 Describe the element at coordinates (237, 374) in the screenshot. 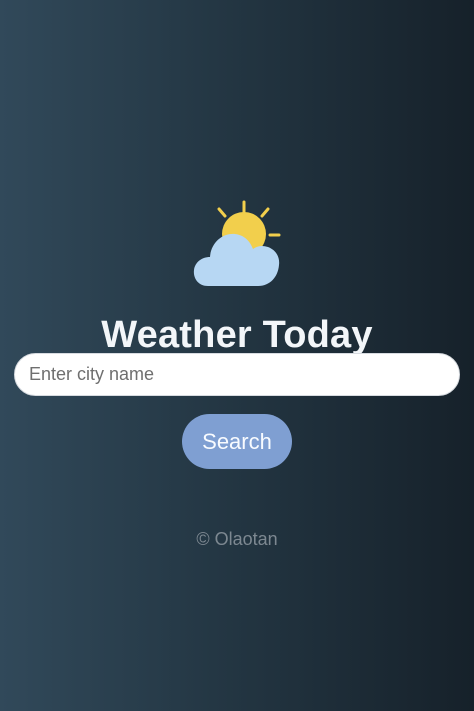

I see `city-search-input` at that location.